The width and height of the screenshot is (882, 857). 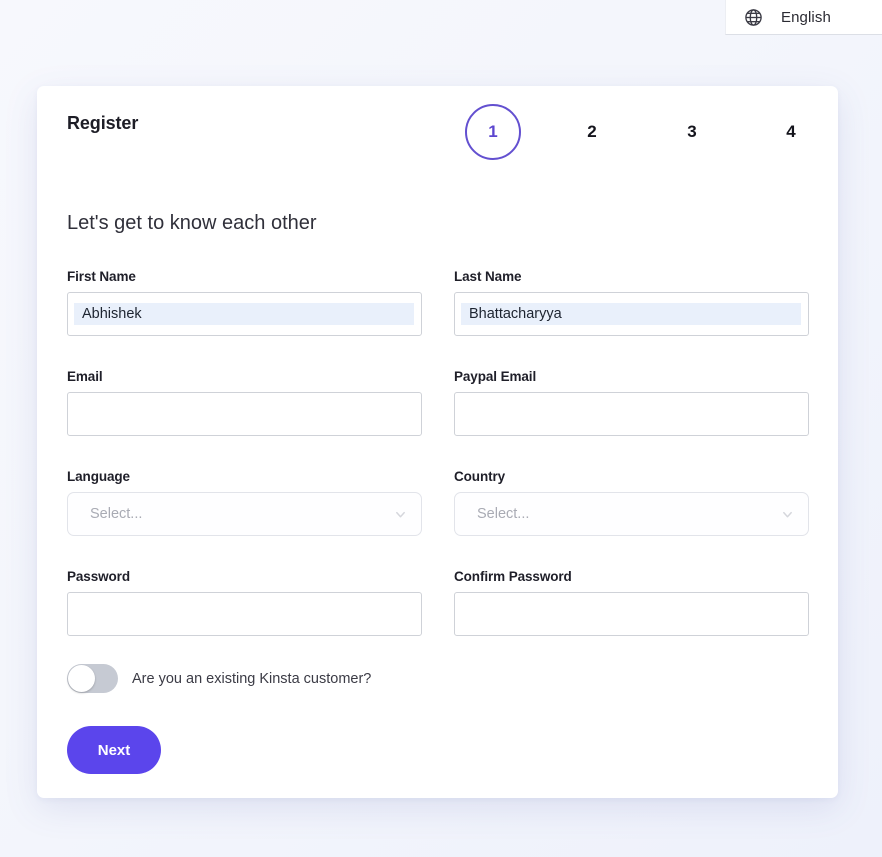 What do you see at coordinates (791, 132) in the screenshot?
I see `step-4: 4` at bounding box center [791, 132].